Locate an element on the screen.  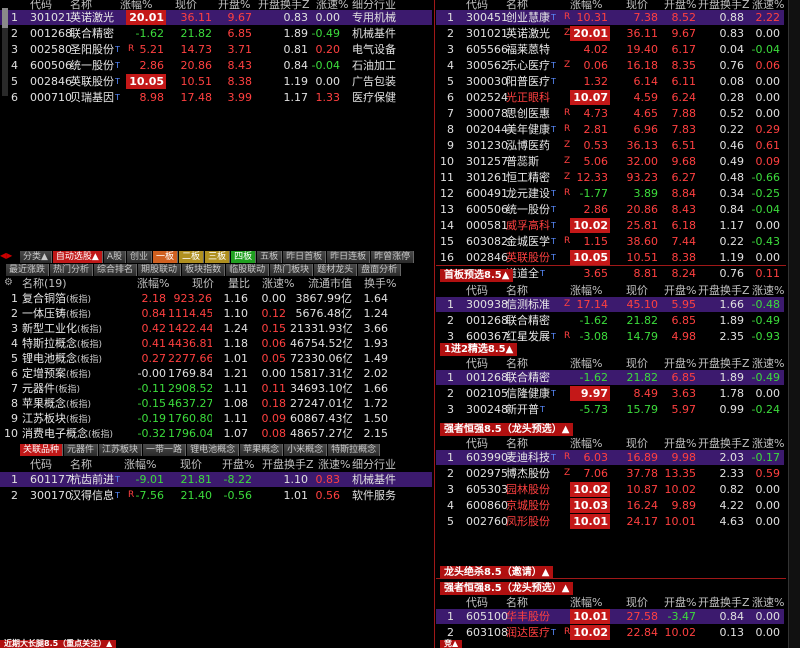
col-sector-turn: 换手% is located at coordinates (380, 283).